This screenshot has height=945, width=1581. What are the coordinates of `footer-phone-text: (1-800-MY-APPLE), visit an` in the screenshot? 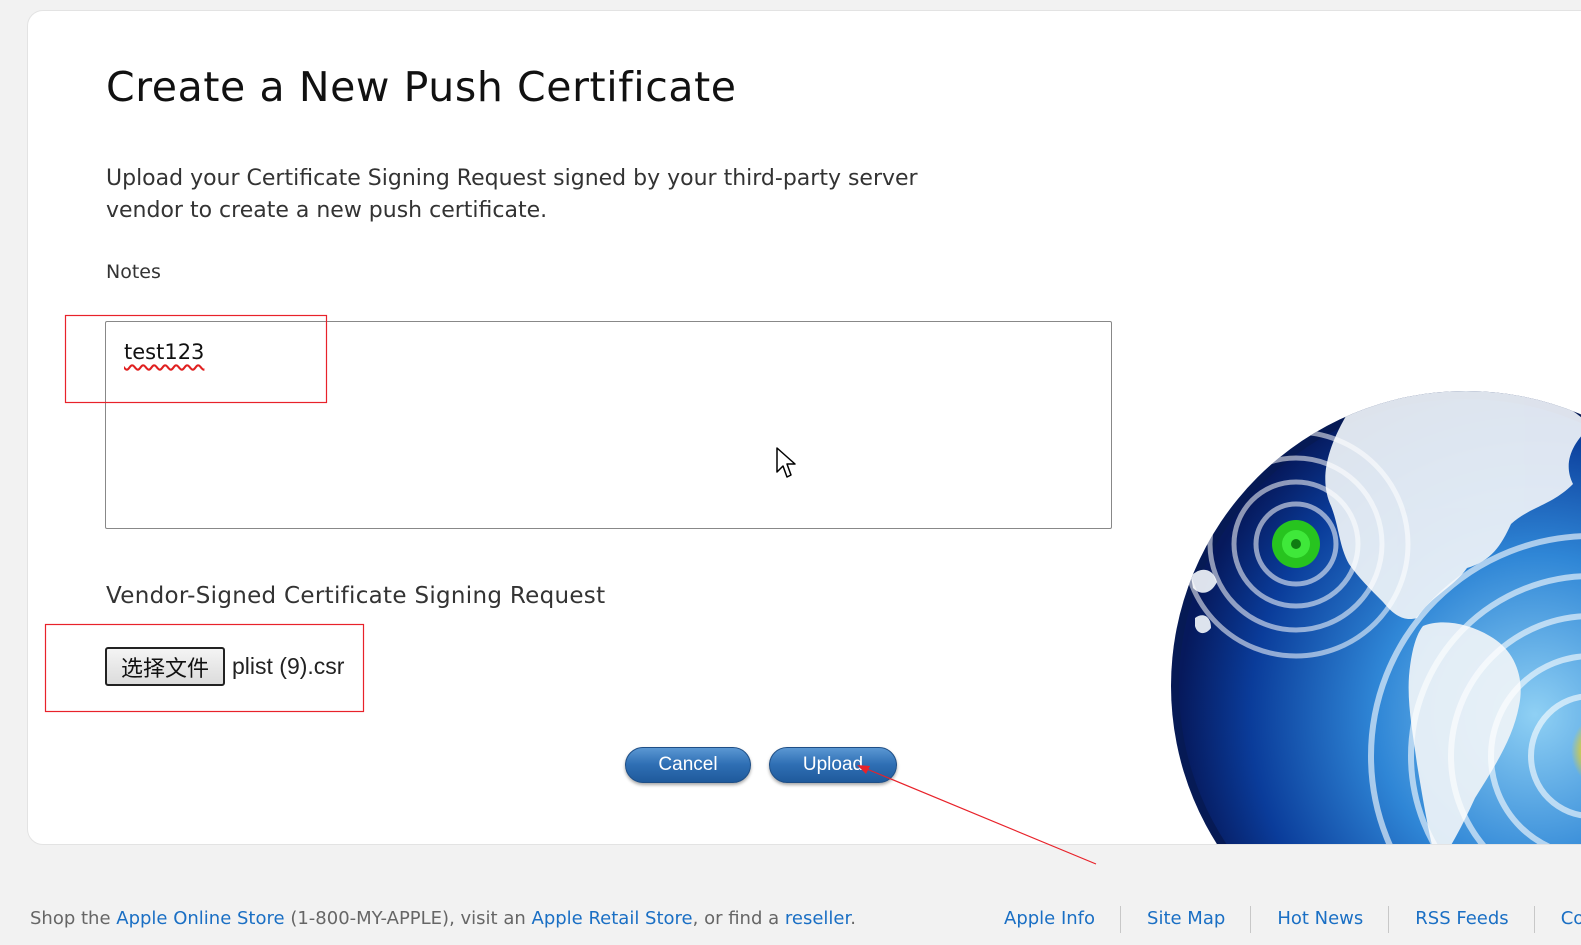 It's located at (408, 918).